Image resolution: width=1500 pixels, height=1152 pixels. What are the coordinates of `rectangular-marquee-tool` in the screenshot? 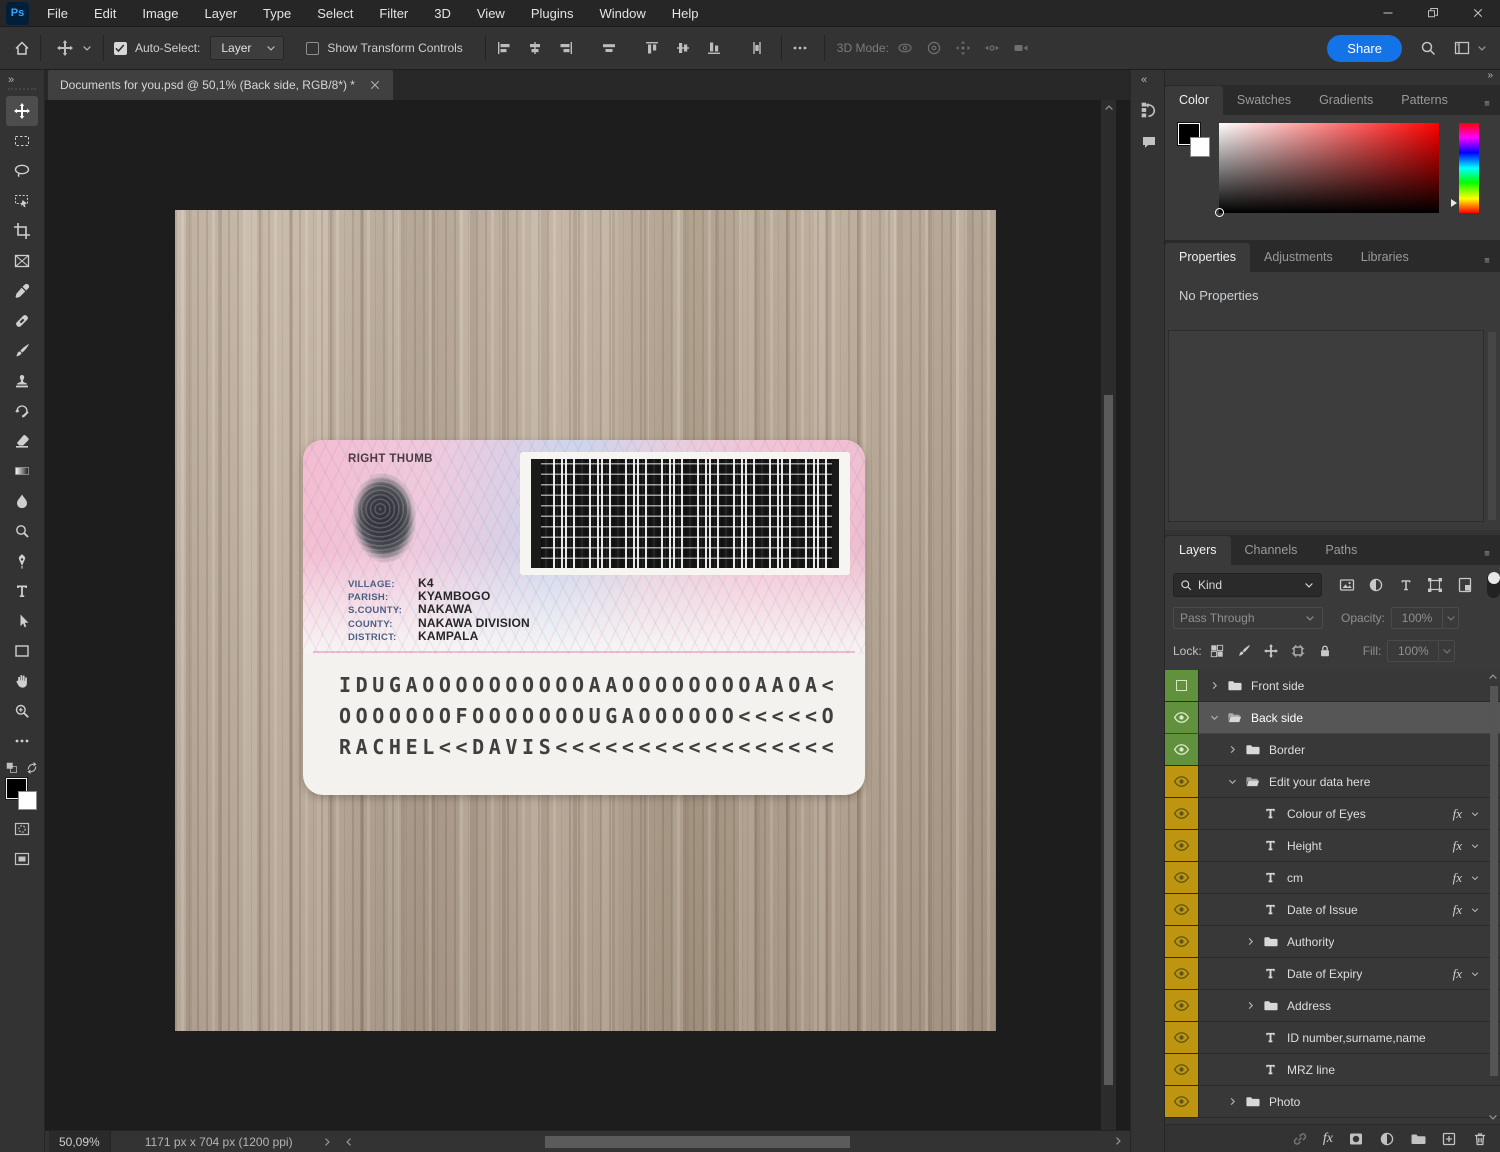 It's located at (22, 141).